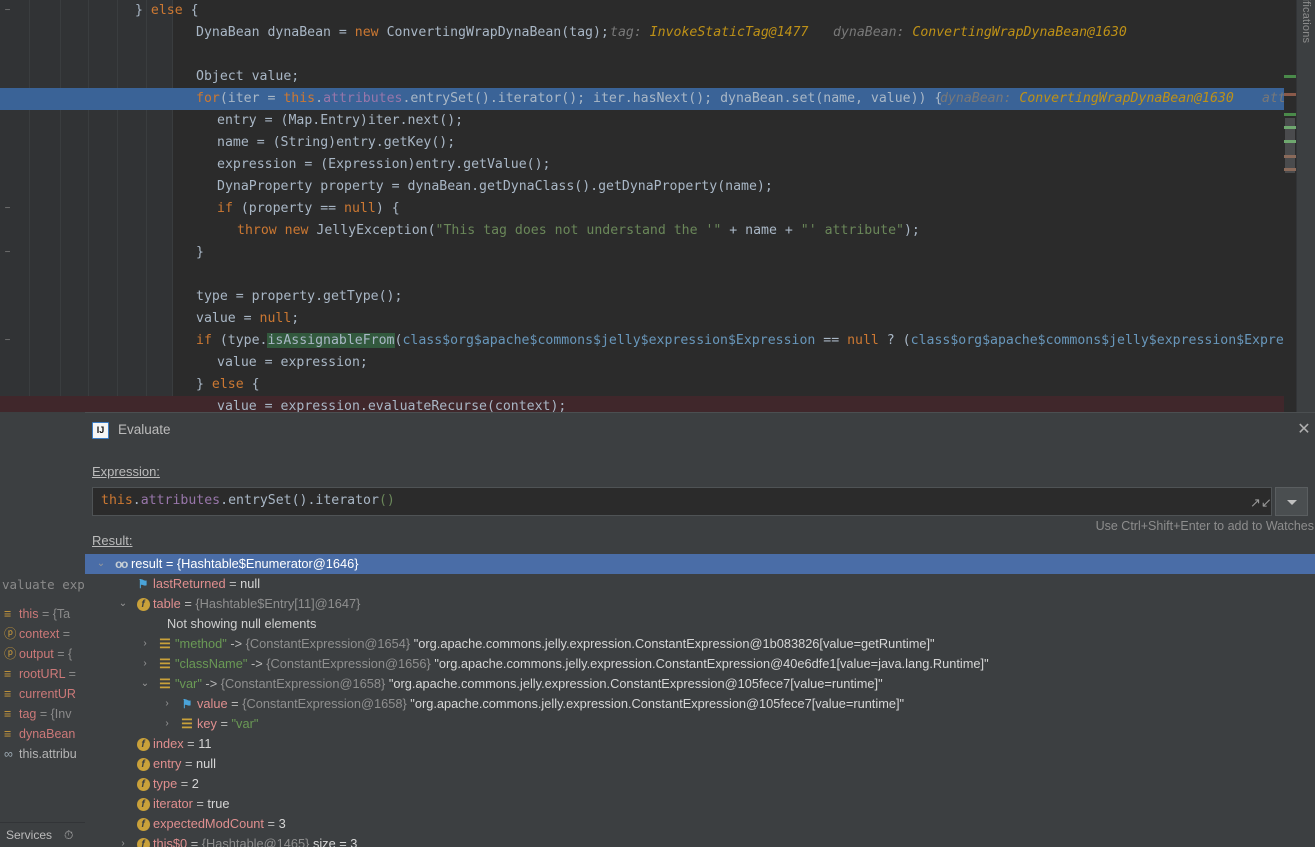  I want to click on variable-name: context, so click(41, 634).